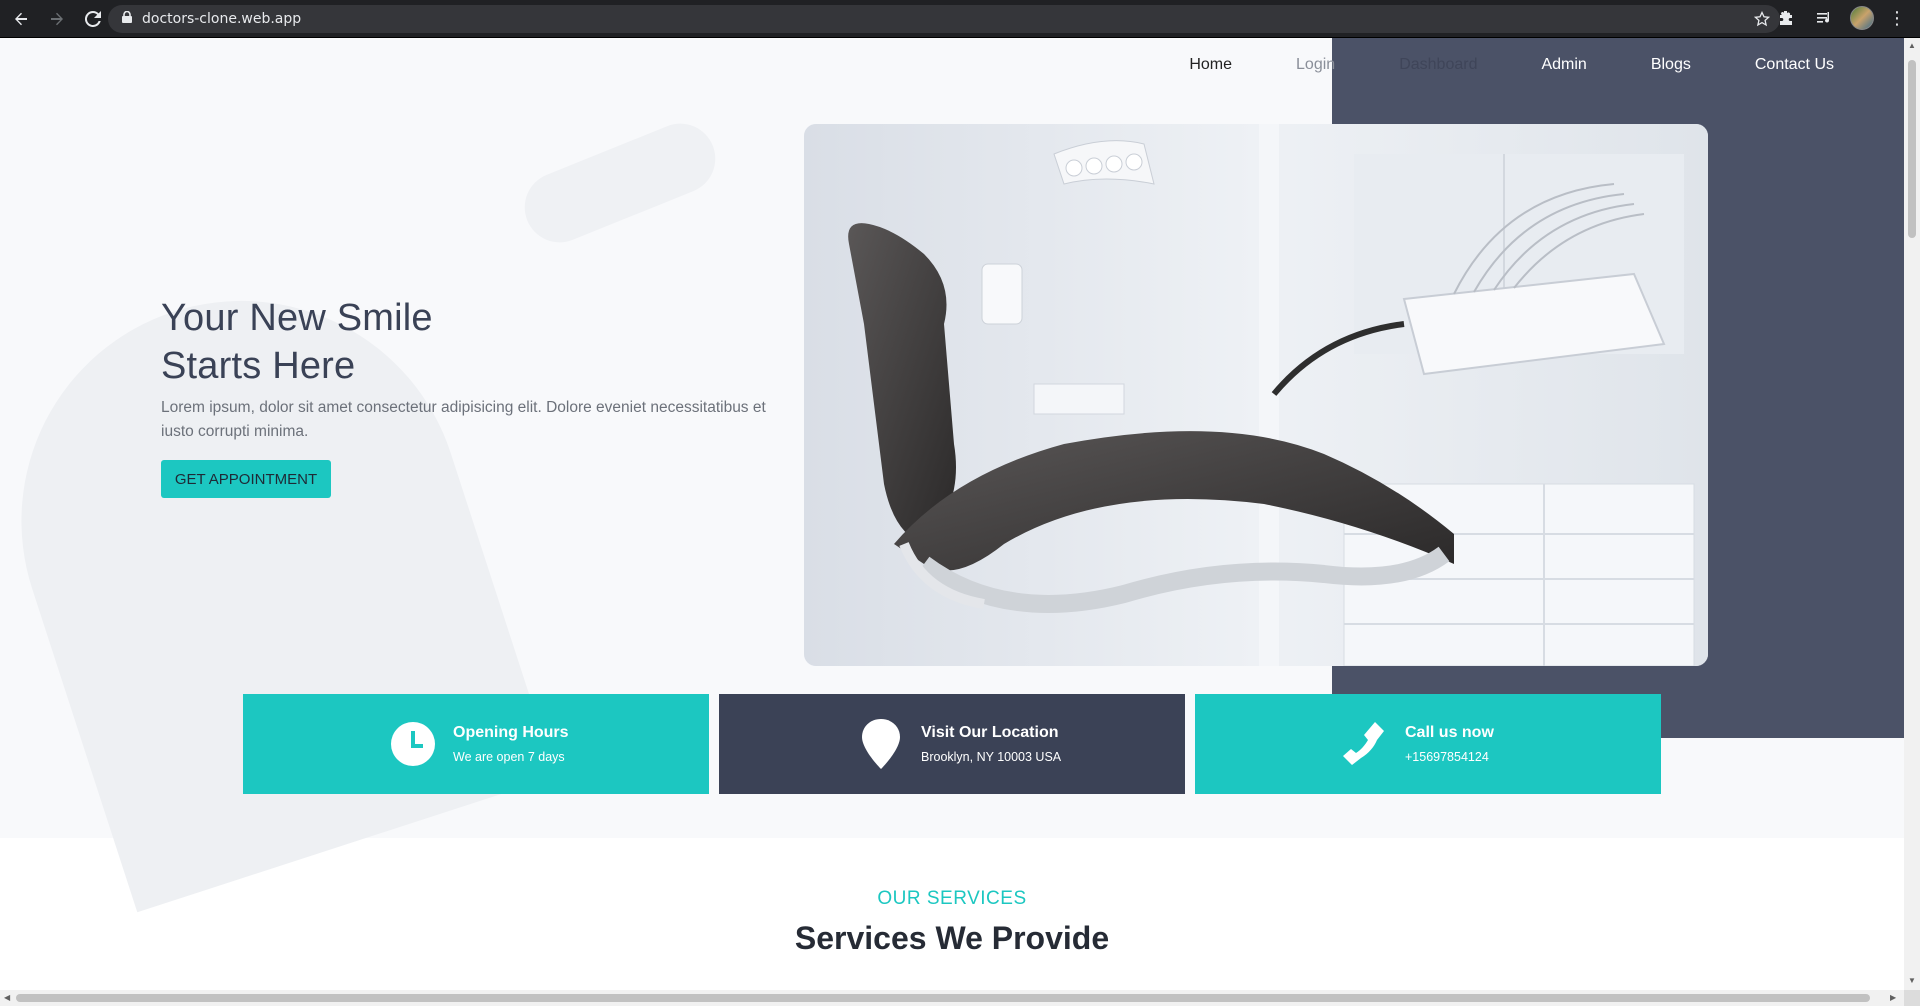 The height and width of the screenshot is (1006, 1920). What do you see at coordinates (1893, 997) in the screenshot?
I see `scroll-right-icon: ▶` at bounding box center [1893, 997].